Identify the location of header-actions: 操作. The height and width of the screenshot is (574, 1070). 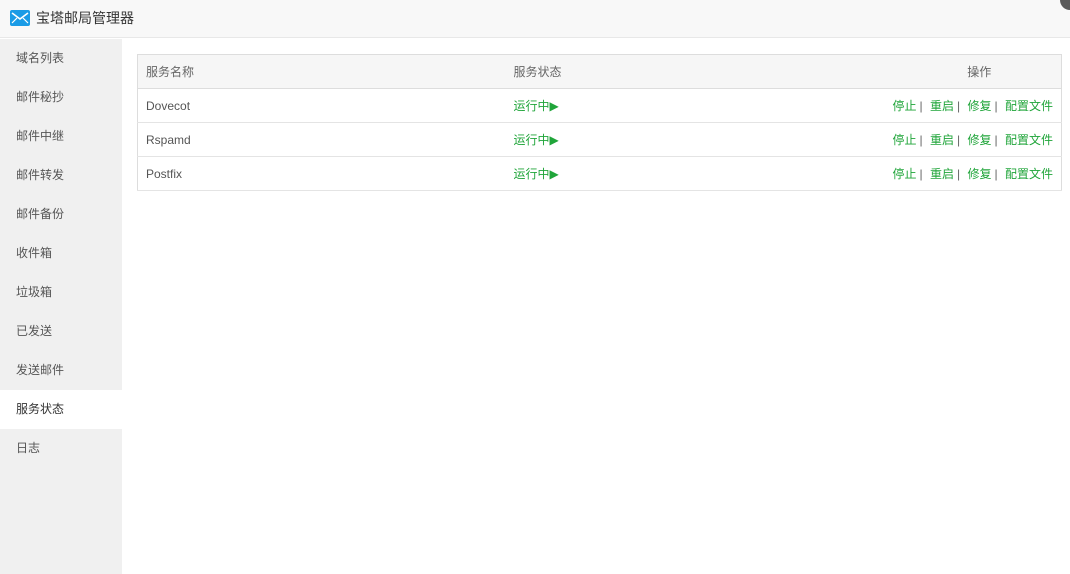
(948, 71).